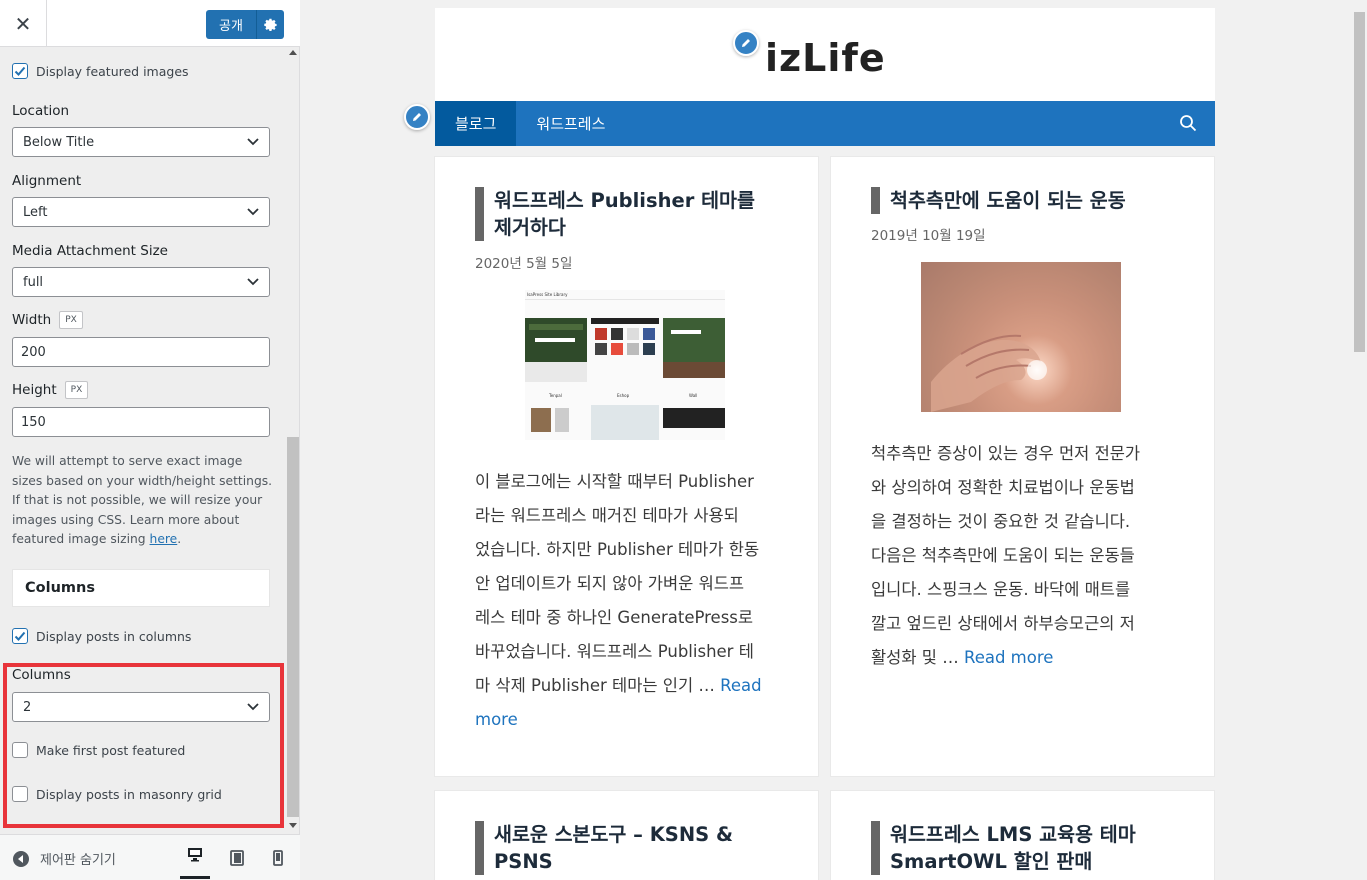  Describe the element at coordinates (141, 282) in the screenshot. I see `media-size-select: full` at that location.